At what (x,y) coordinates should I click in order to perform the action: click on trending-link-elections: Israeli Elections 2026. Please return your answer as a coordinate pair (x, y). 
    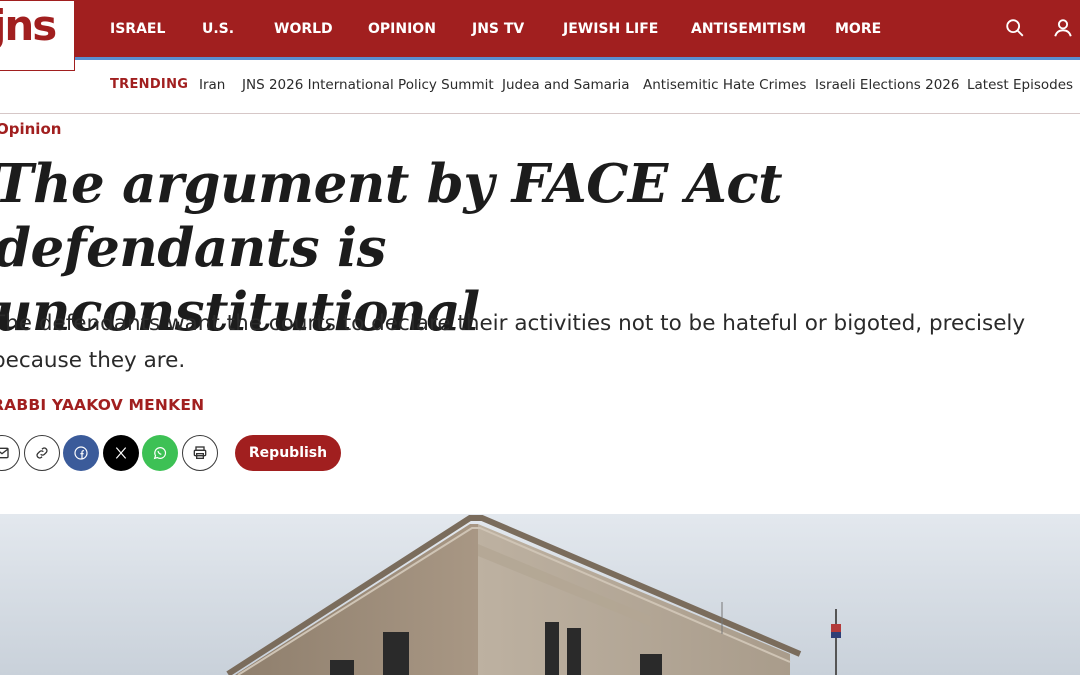
    Looking at the image, I should click on (887, 85).